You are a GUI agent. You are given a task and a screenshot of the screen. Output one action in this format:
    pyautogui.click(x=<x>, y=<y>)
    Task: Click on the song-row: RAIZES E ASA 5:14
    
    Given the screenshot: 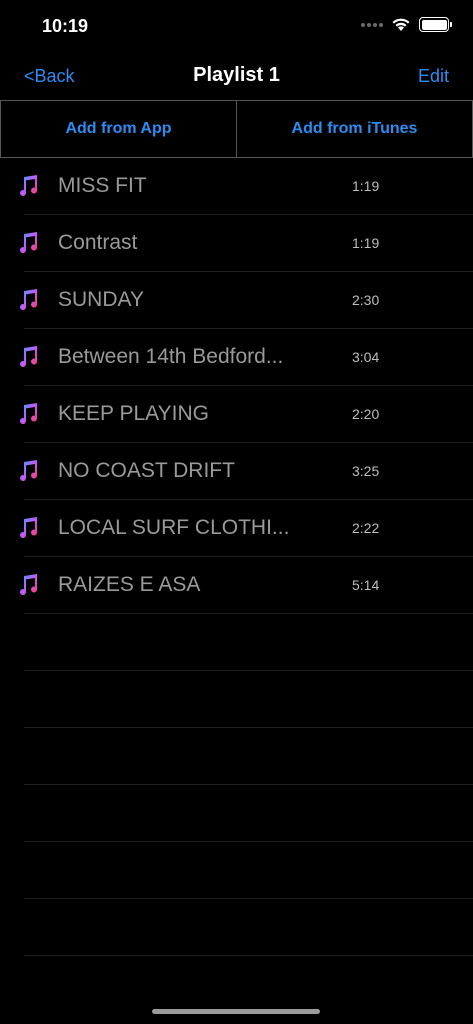 What is the action you would take?
    pyautogui.click(x=246, y=585)
    